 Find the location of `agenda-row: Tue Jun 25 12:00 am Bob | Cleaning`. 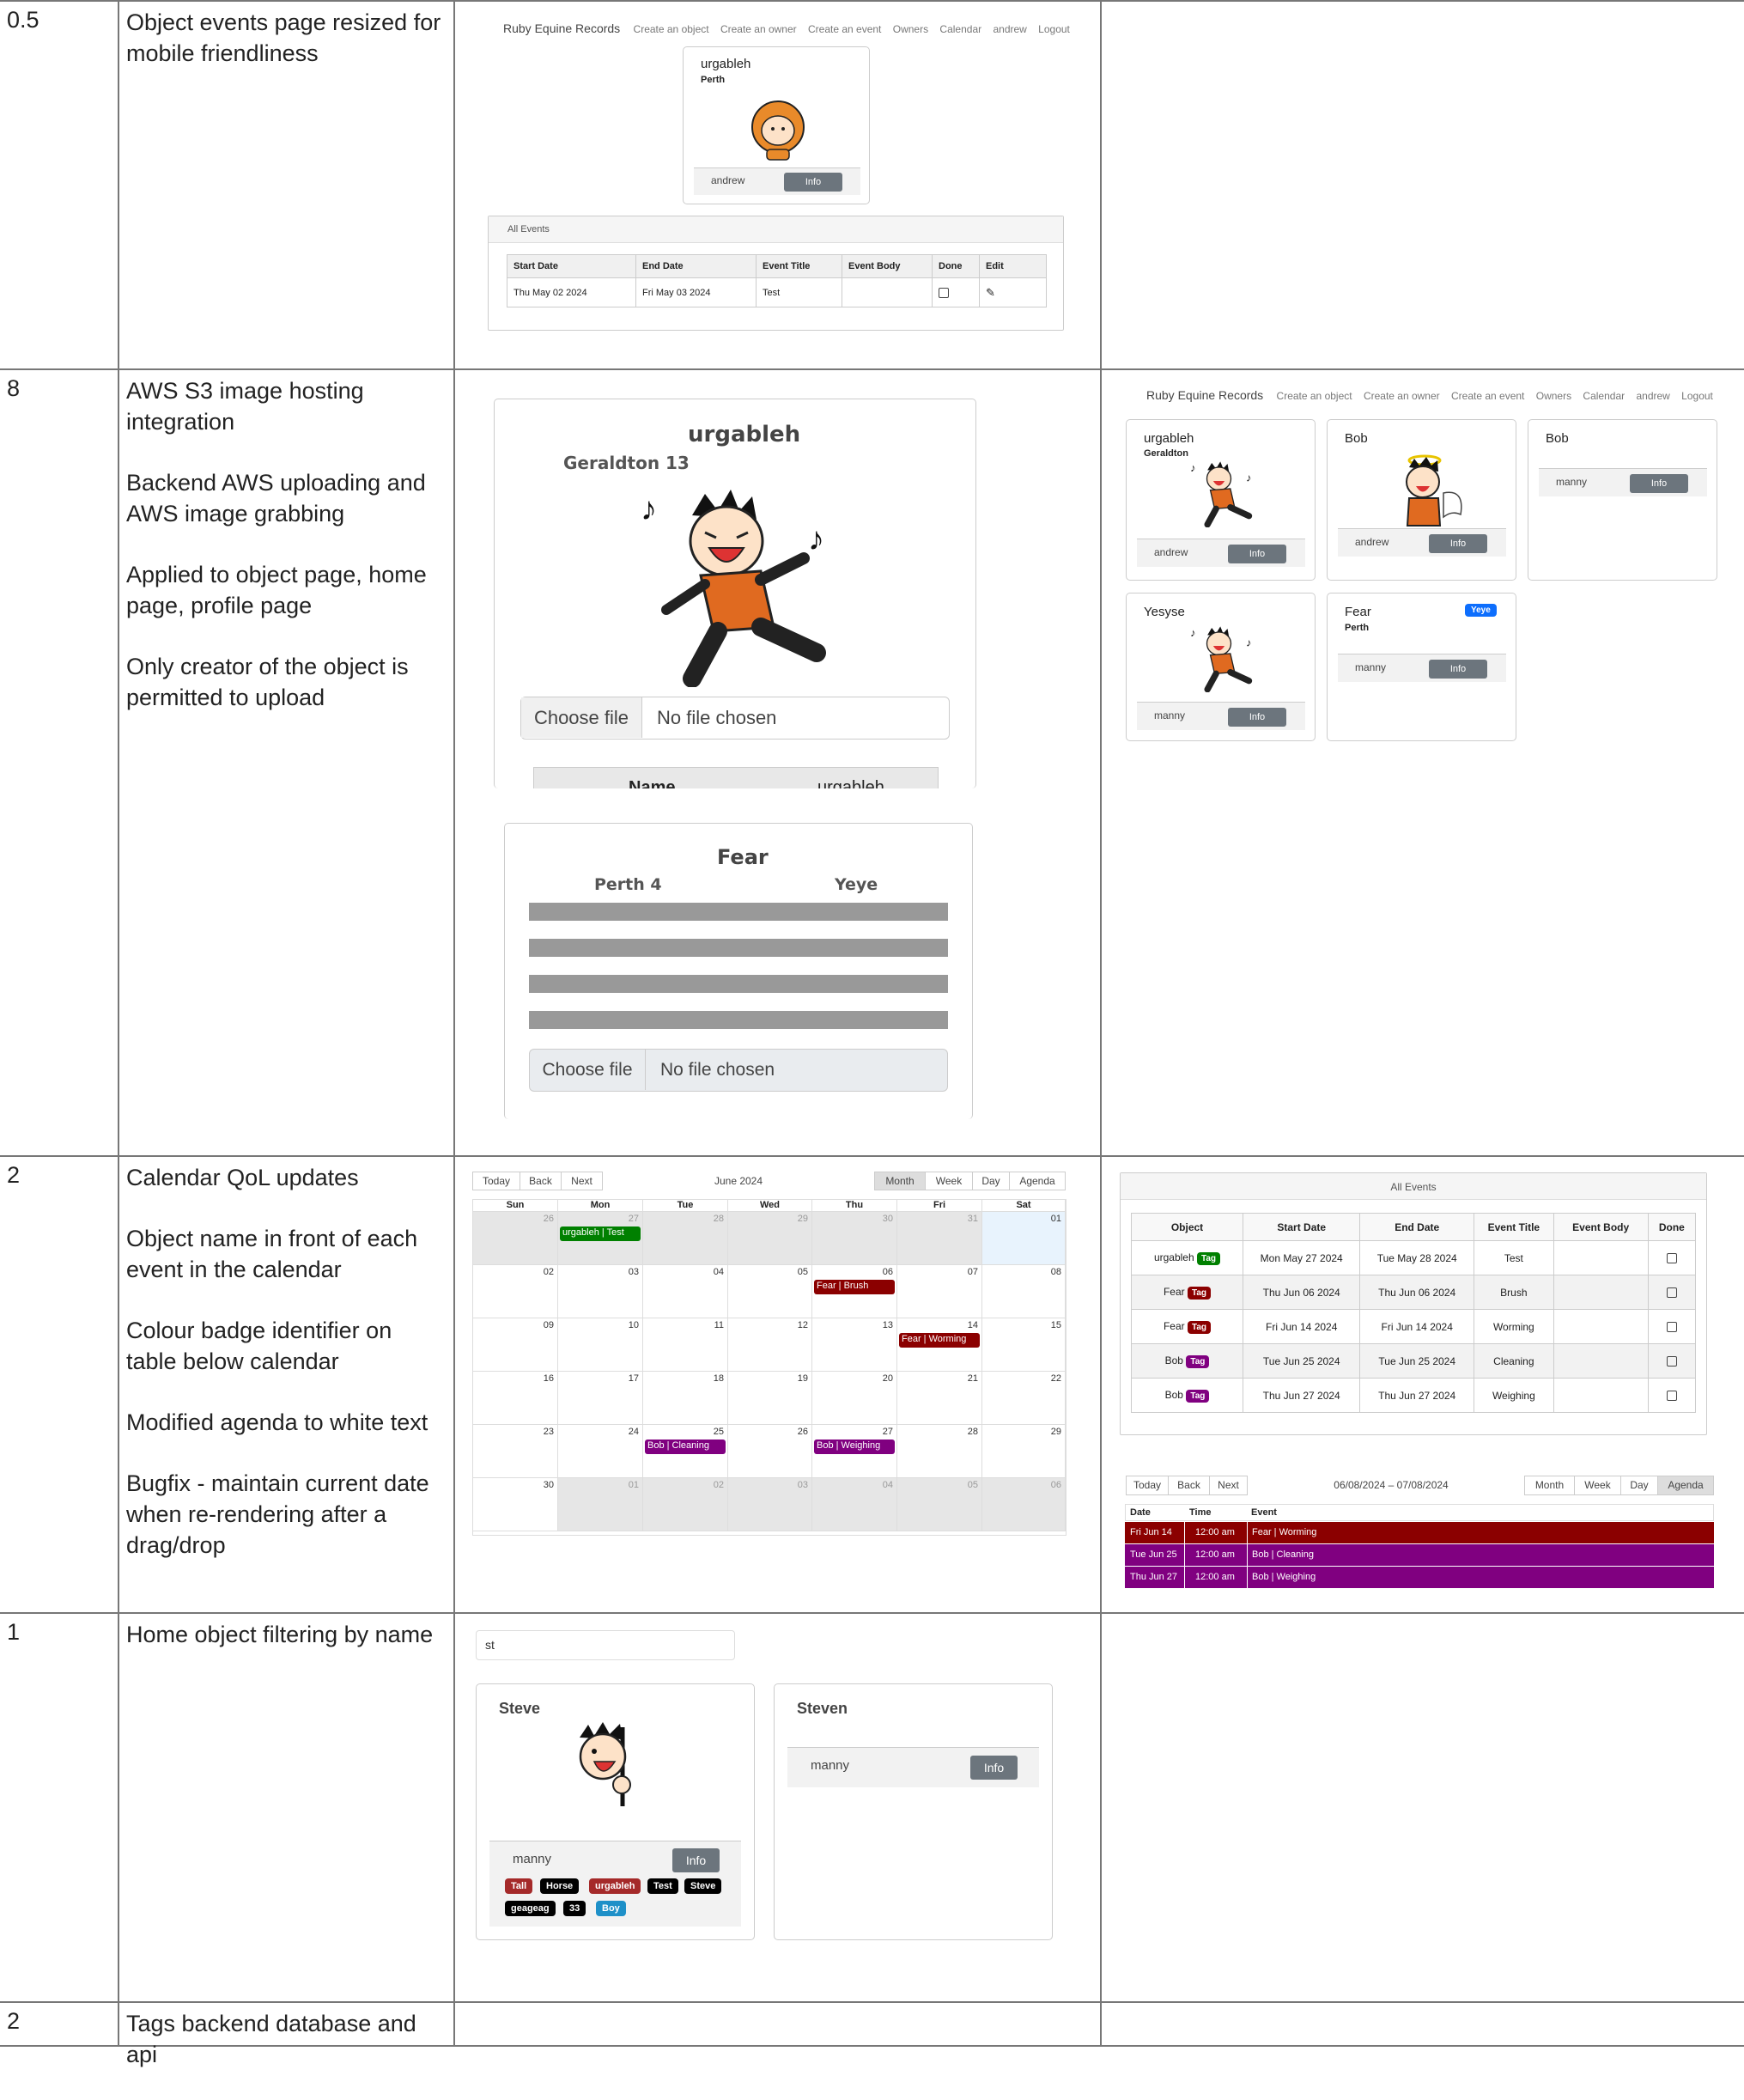

agenda-row: Tue Jun 25 12:00 am Bob | Cleaning is located at coordinates (1419, 1555).